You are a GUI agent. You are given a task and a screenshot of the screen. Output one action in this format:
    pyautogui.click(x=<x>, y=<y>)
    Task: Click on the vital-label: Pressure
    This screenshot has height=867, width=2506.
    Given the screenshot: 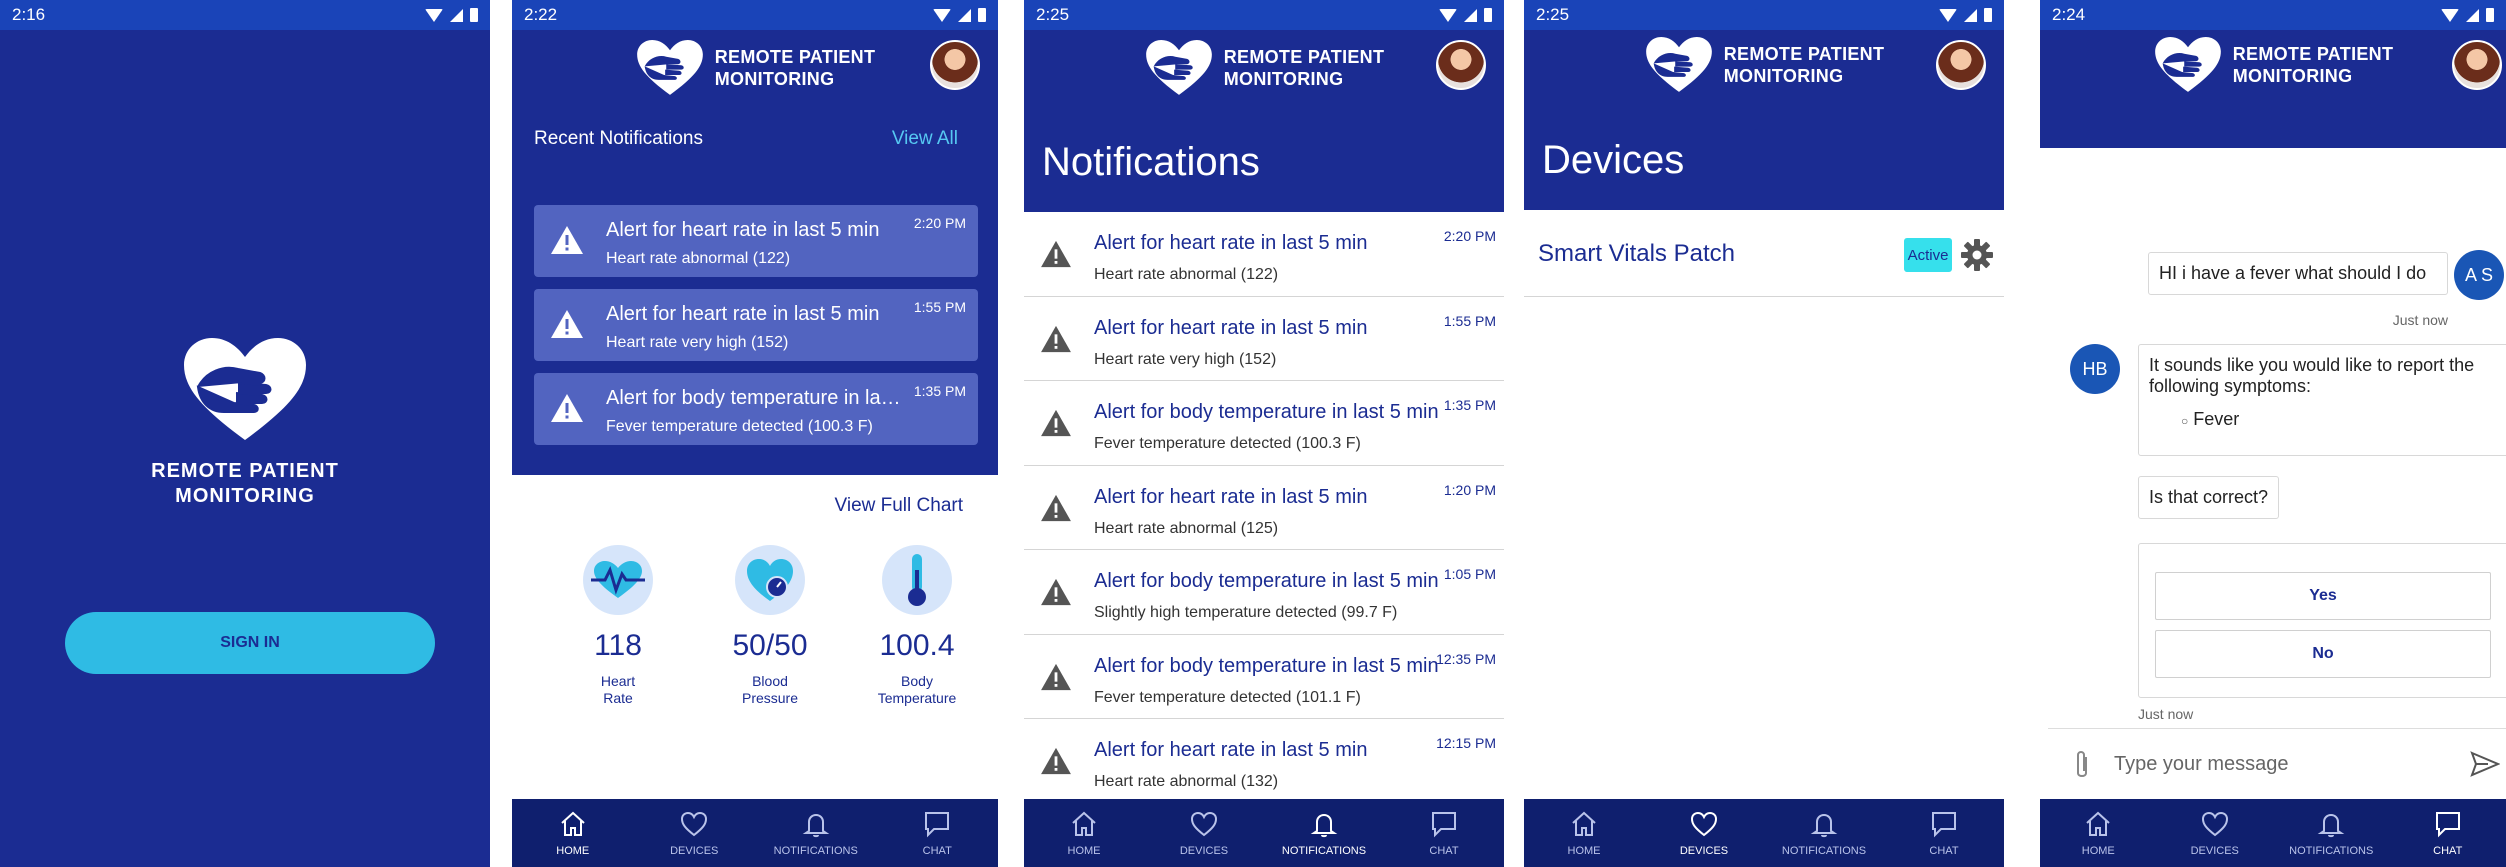 What is the action you would take?
    pyautogui.click(x=770, y=698)
    